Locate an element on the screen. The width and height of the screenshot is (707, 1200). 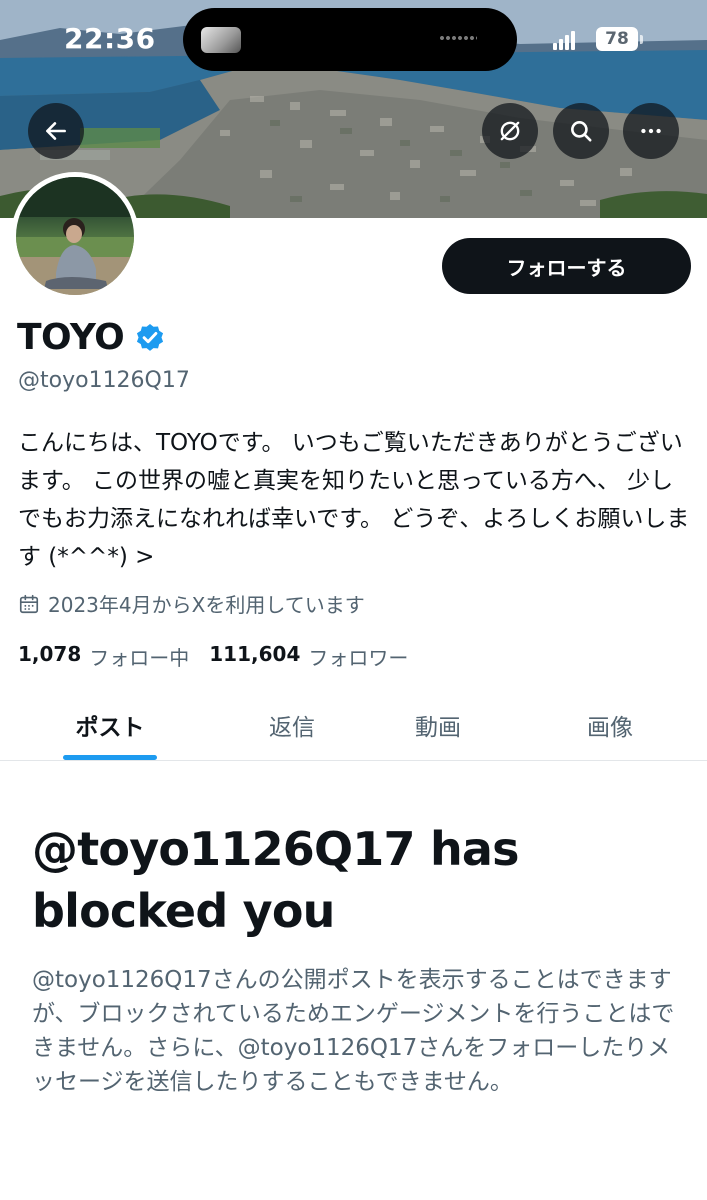
status-time: 22:36 is located at coordinates (110, 38).